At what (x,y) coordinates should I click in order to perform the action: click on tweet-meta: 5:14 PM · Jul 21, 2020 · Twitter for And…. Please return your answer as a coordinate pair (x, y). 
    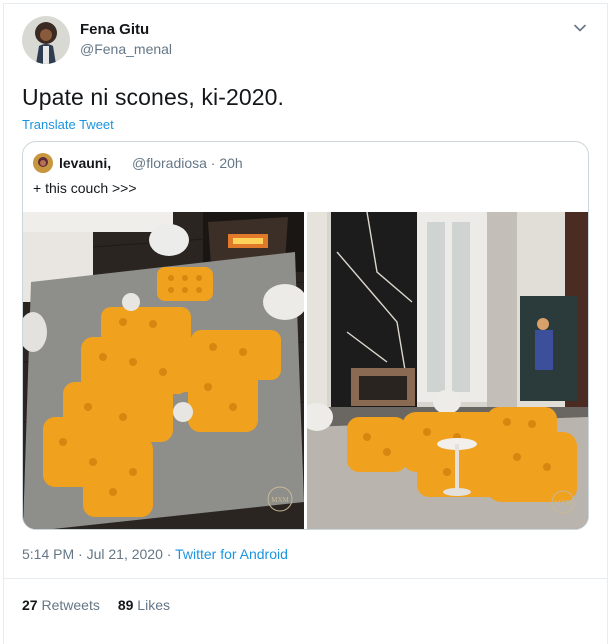
    Looking at the image, I should click on (155, 554).